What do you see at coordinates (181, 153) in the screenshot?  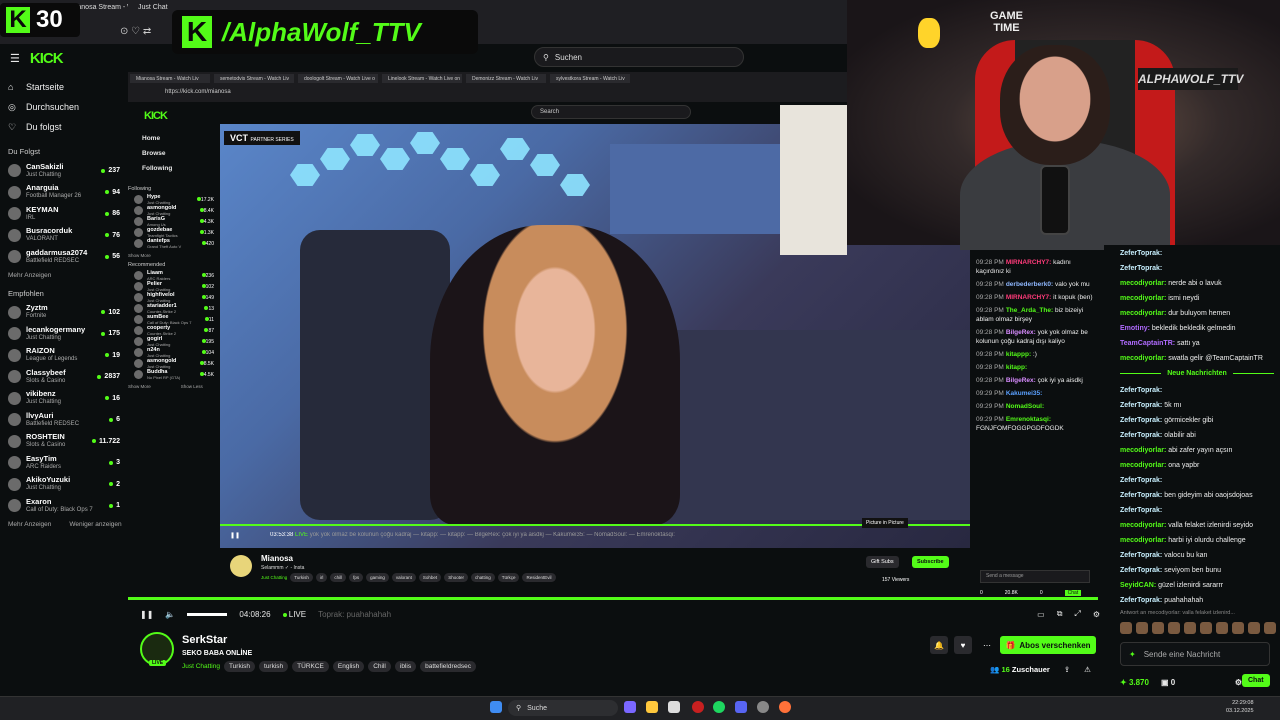 I see `inner-nav-browse: Browse` at bounding box center [181, 153].